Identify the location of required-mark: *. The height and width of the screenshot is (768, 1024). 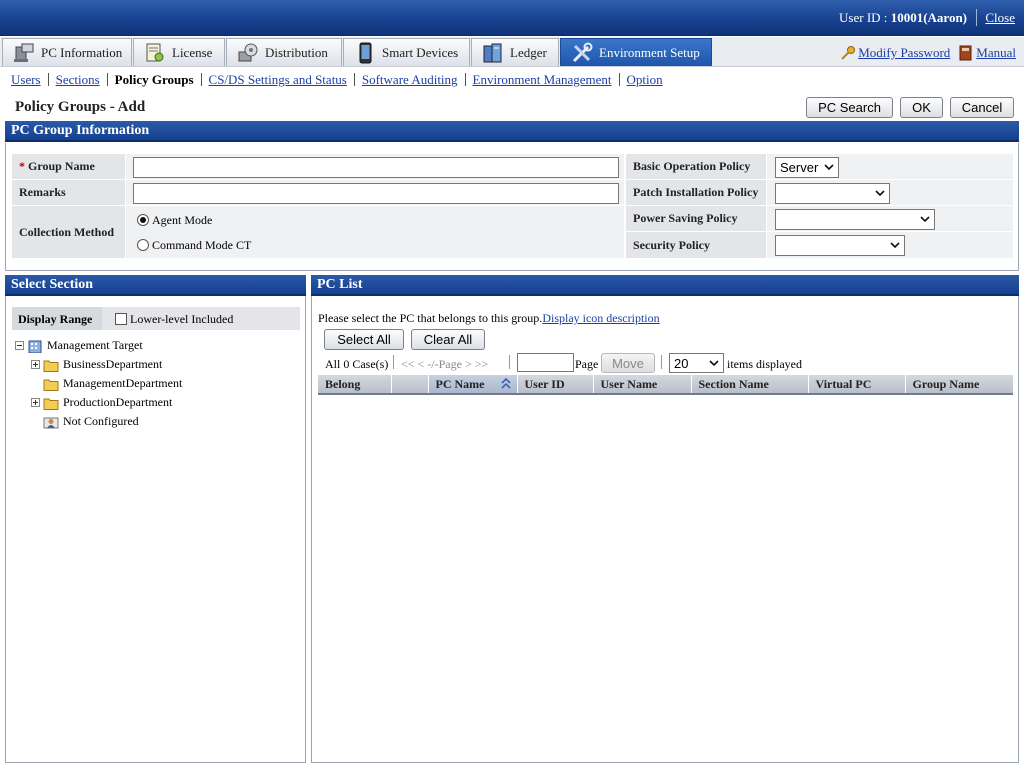
(22, 166).